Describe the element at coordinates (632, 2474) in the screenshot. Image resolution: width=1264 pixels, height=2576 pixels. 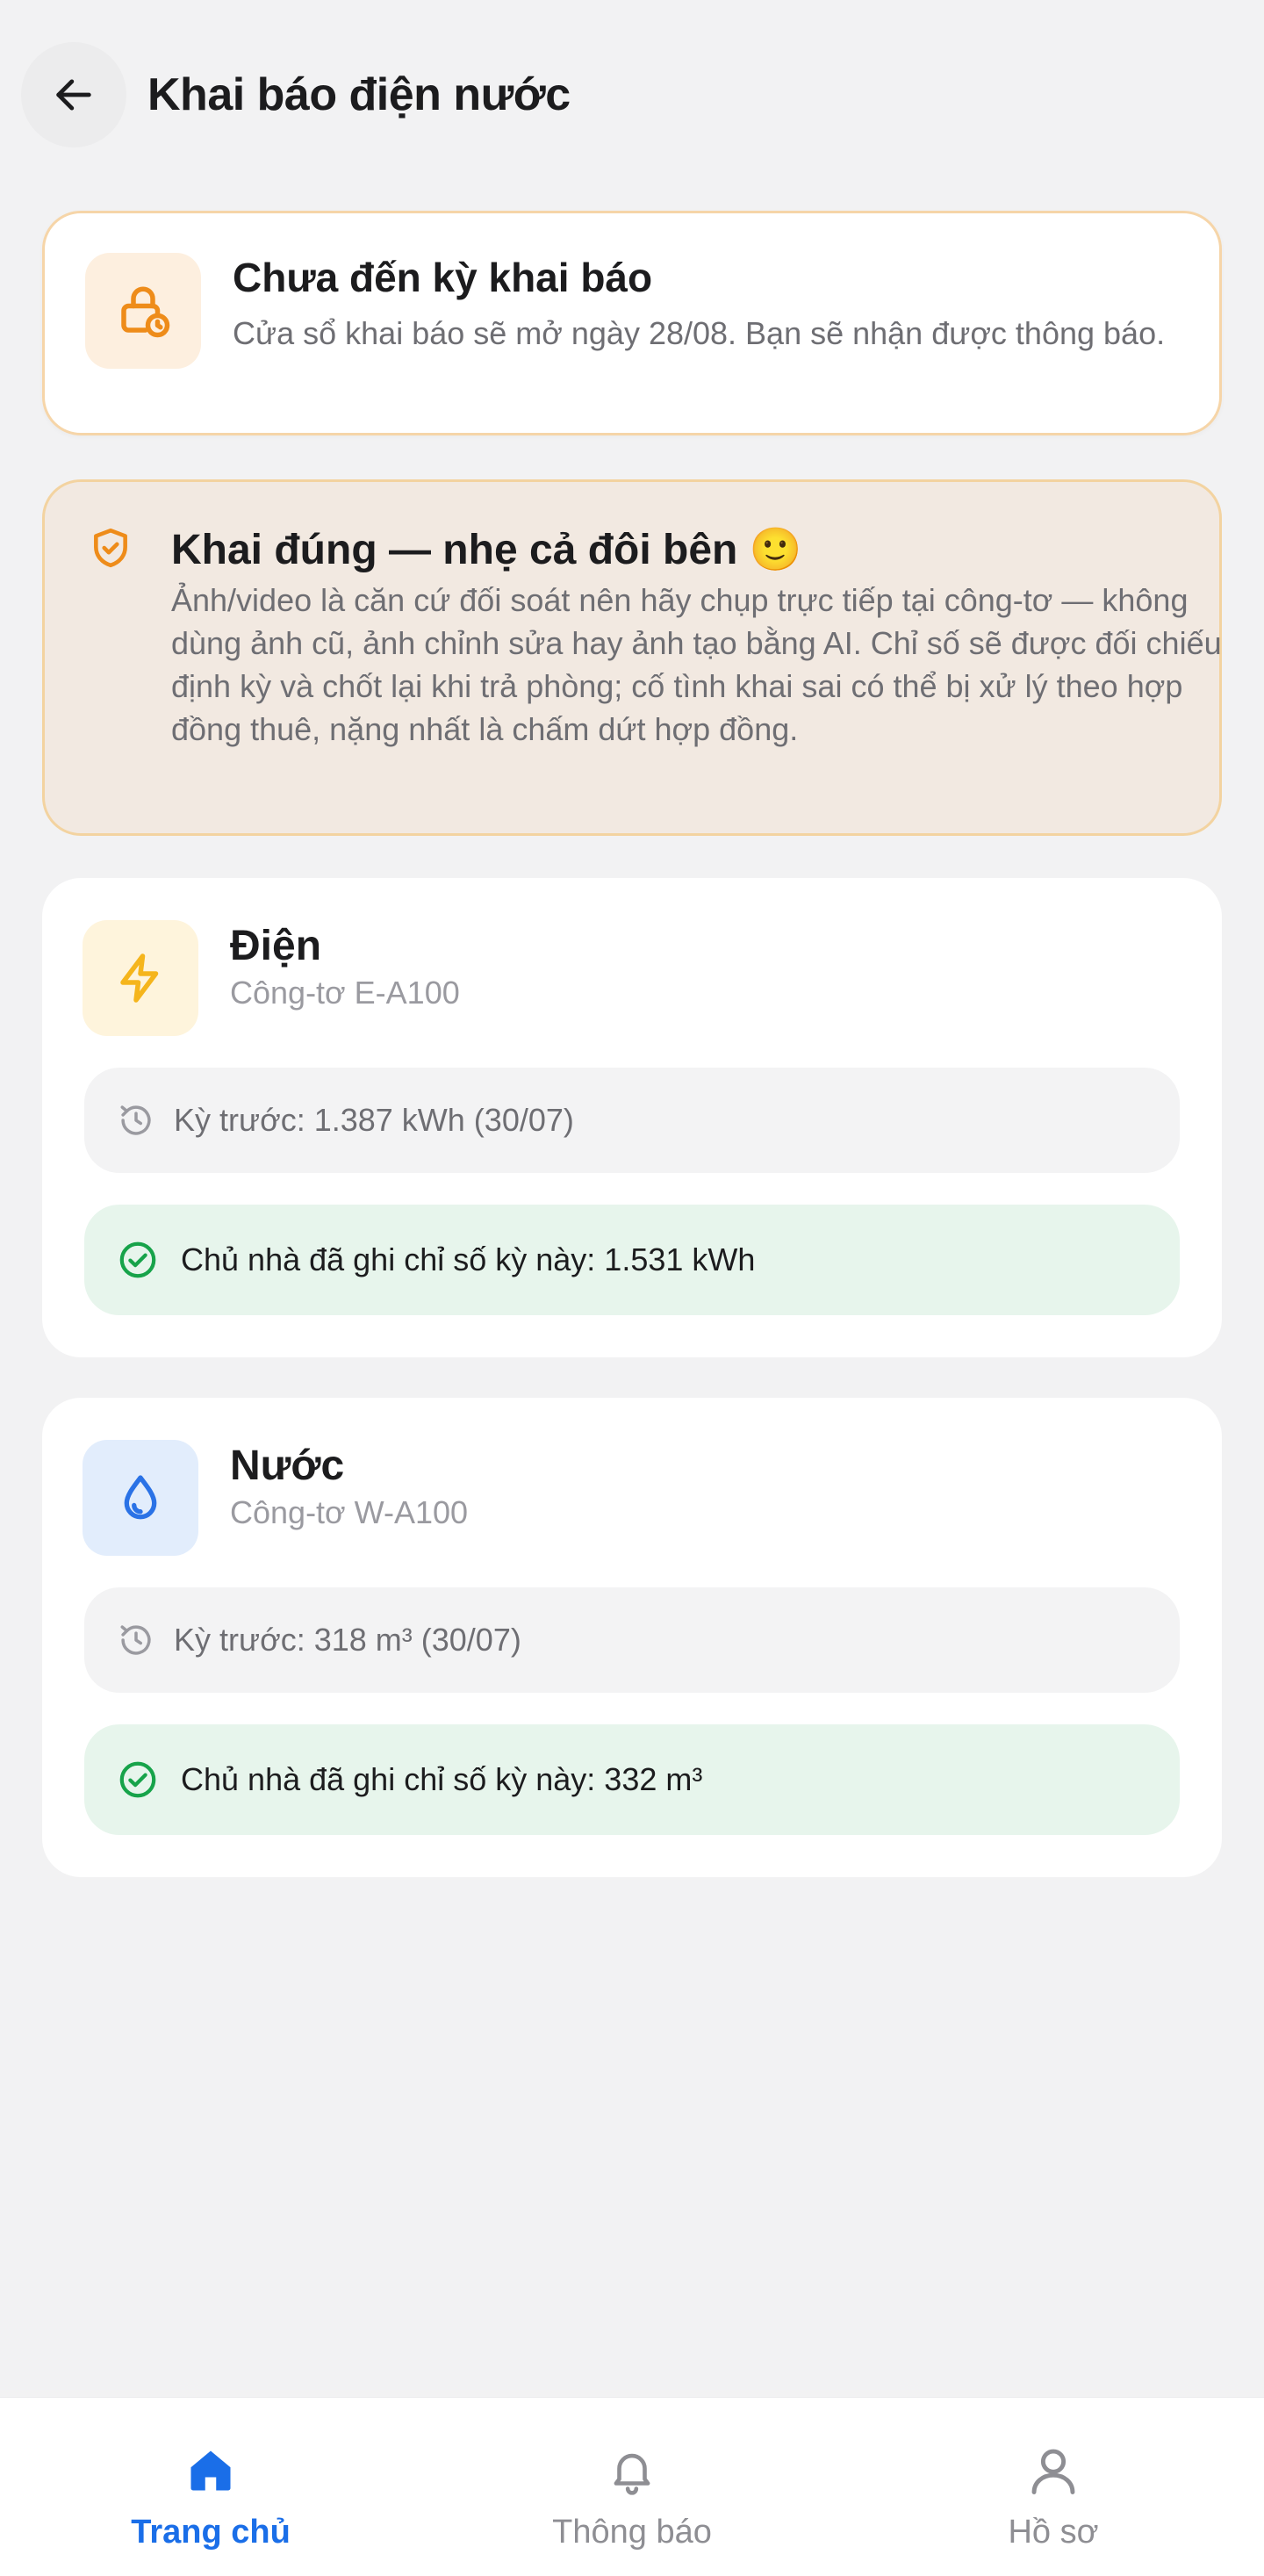
I see `bell-icon` at that location.